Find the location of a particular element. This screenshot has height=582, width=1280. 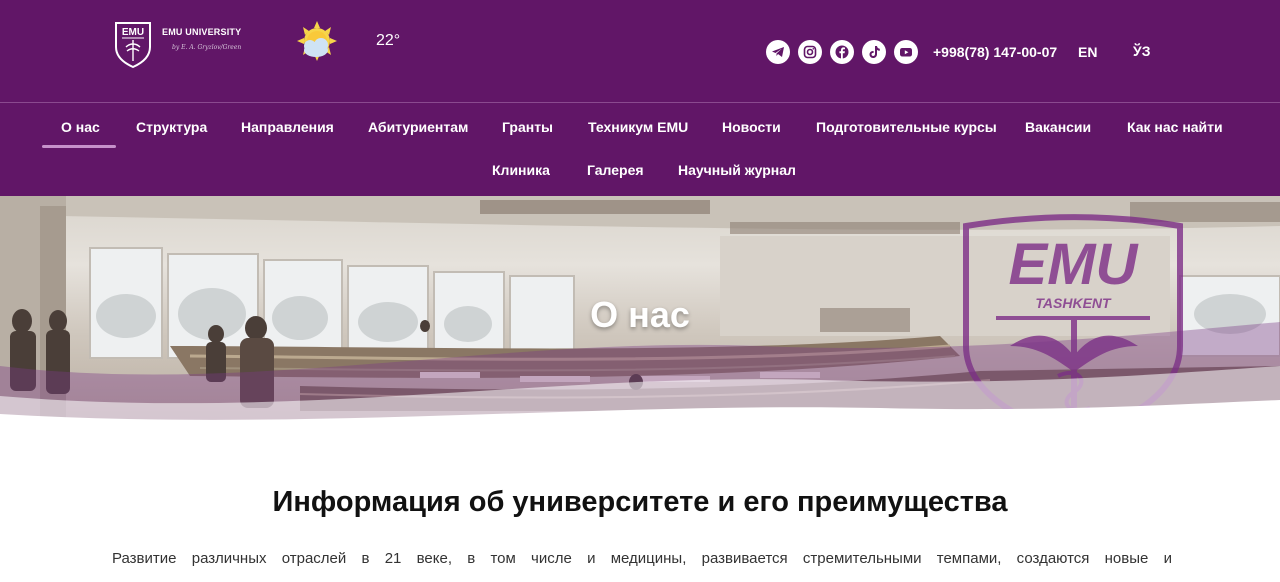

nav-item-structure: Структура is located at coordinates (171, 127).